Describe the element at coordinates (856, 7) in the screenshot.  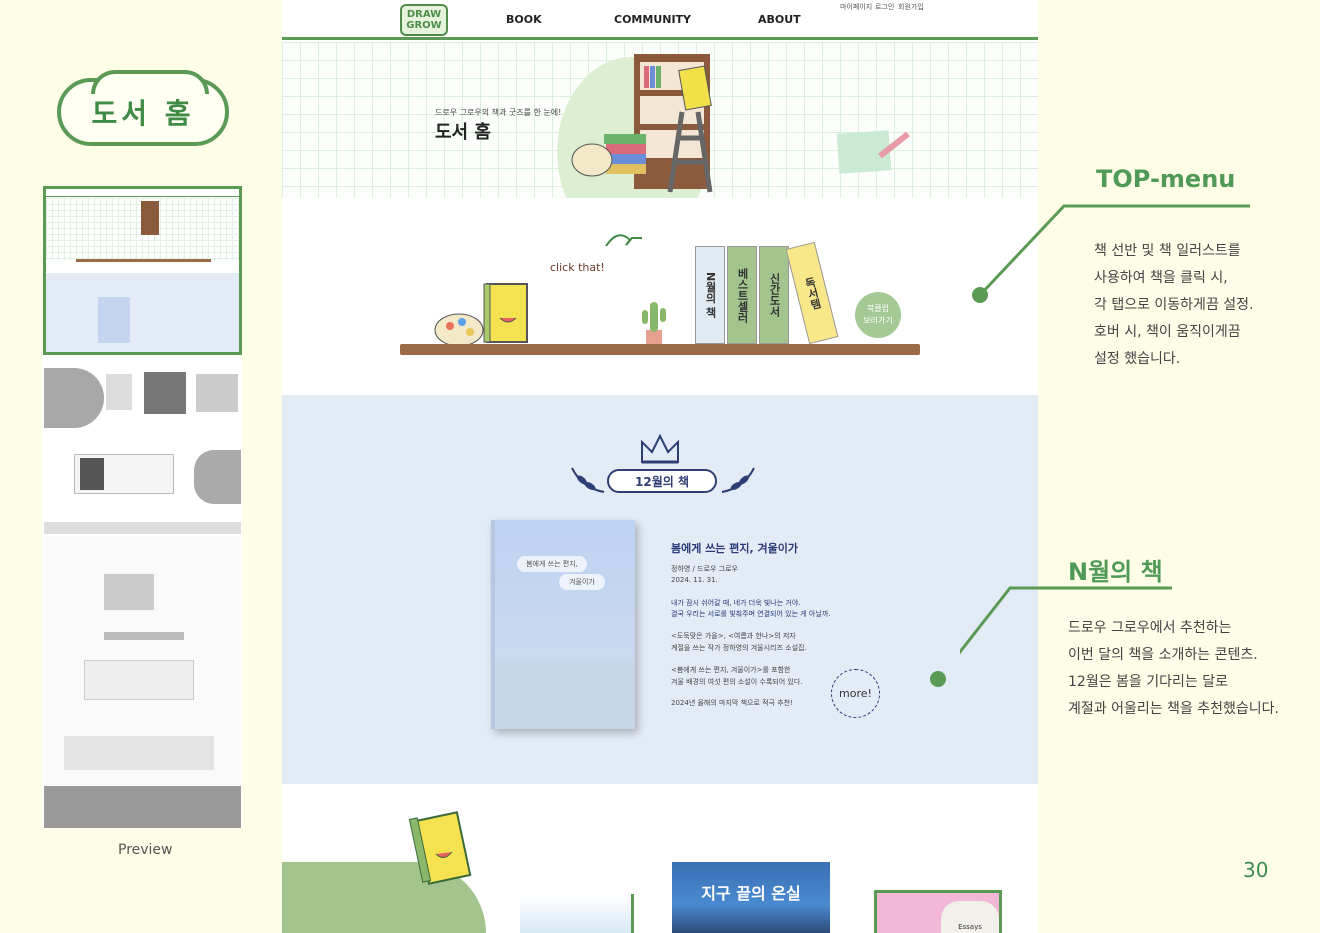
I see `nav-mypage: 마이페이지` at that location.